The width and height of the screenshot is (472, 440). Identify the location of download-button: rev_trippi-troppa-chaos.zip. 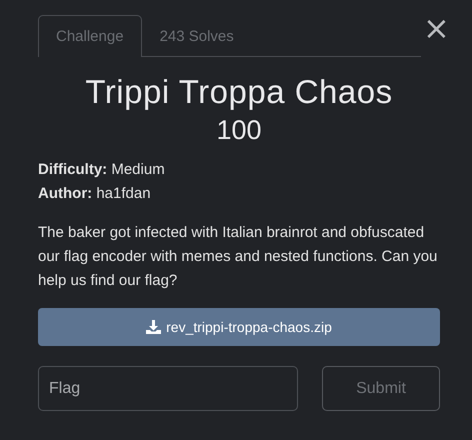
(239, 327).